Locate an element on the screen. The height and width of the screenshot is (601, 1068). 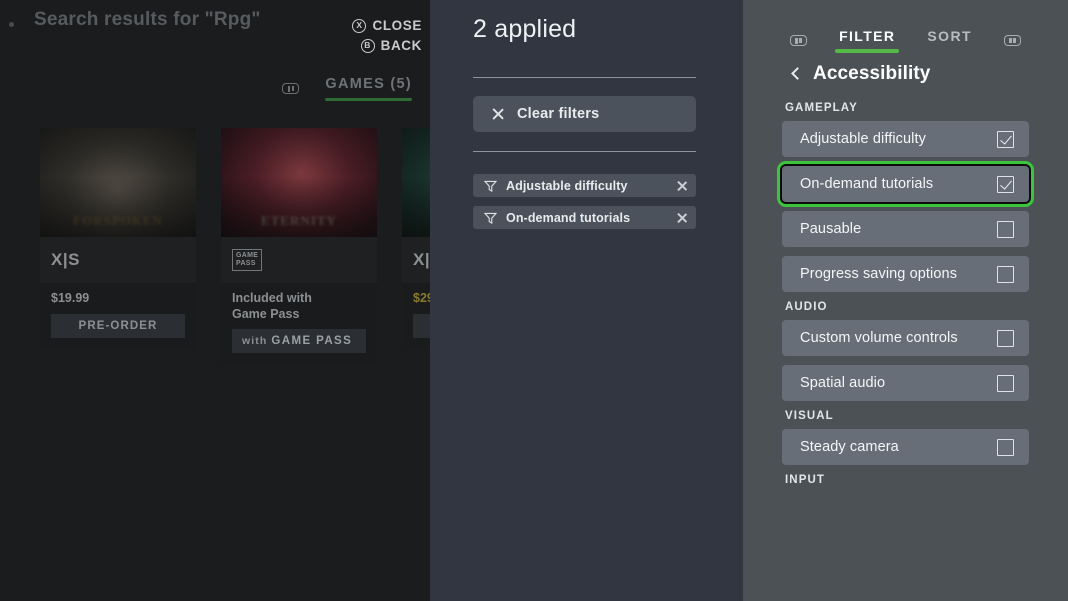
clear-filters-button: Clear filters is located at coordinates (584, 114).